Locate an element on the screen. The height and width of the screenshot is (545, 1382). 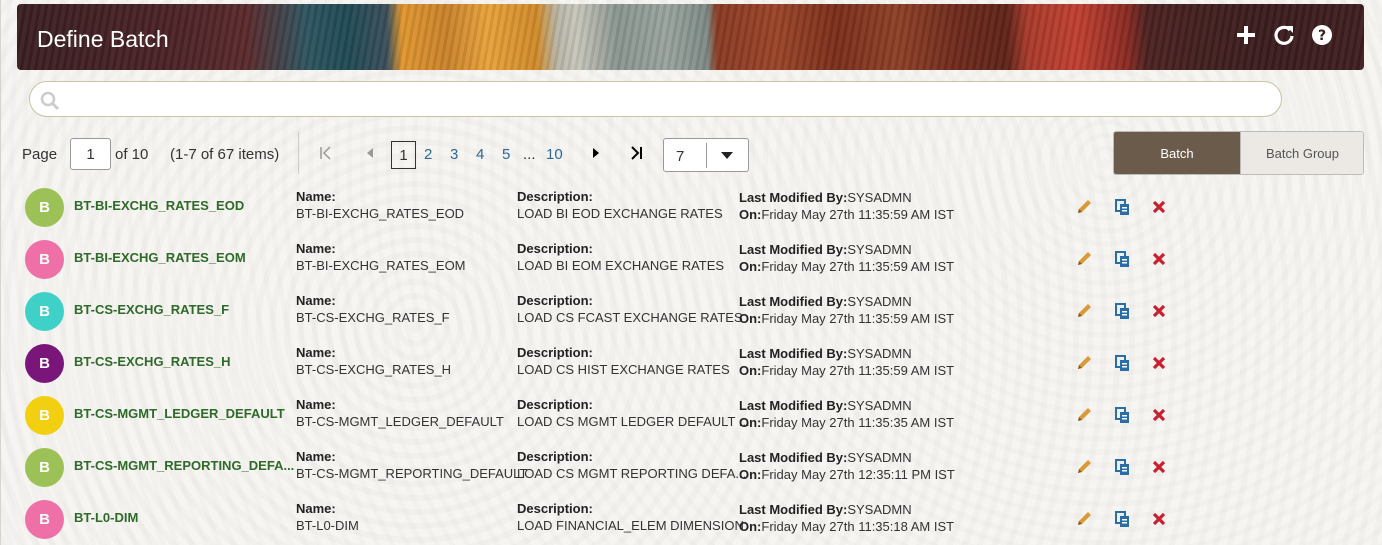
last-modified-on-value: Friday May 27th 12:35:11 PM IST is located at coordinates (858, 474).